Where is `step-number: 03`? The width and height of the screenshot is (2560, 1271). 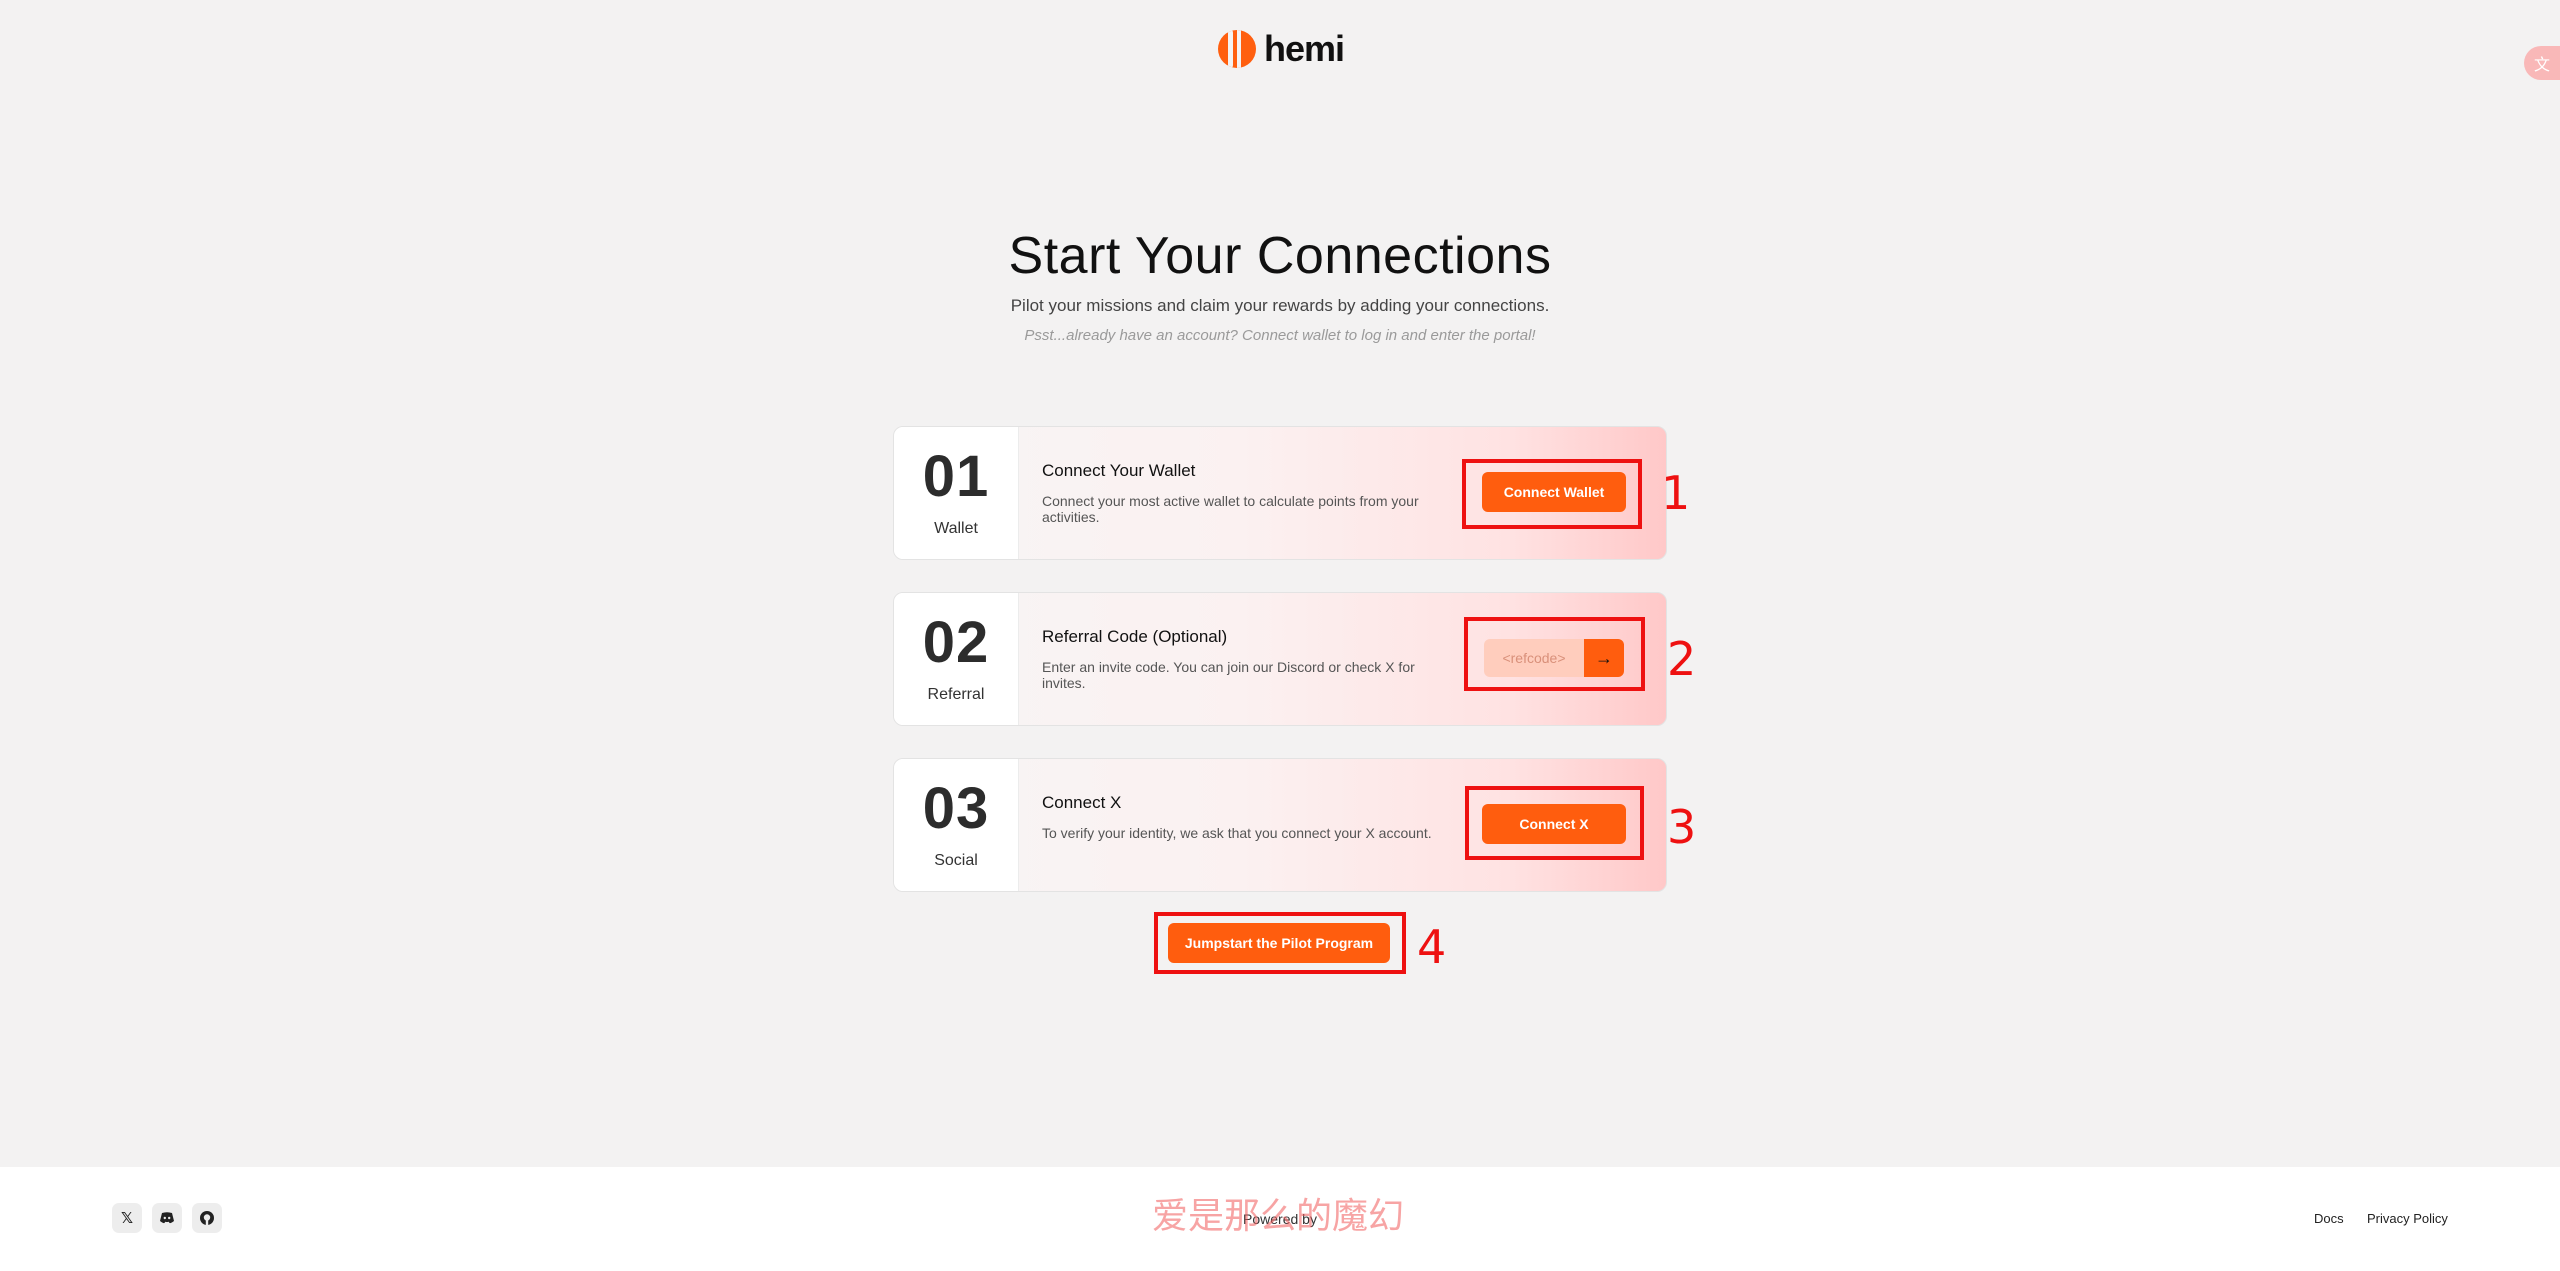 step-number: 03 is located at coordinates (956, 808).